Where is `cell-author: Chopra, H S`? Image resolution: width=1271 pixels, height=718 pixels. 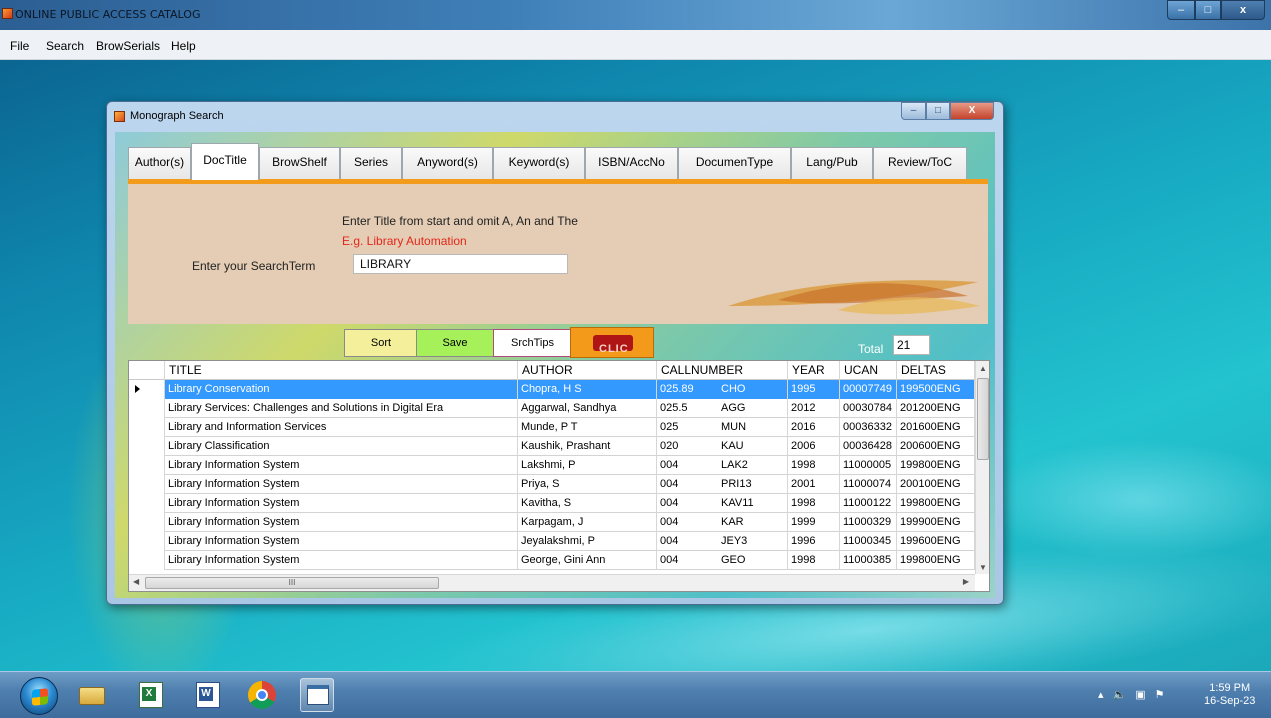 cell-author: Chopra, H S is located at coordinates (587, 389).